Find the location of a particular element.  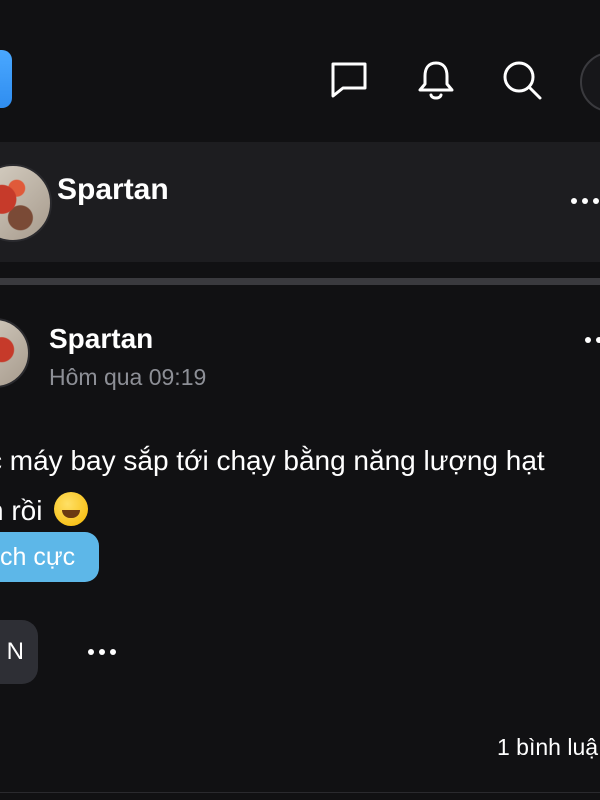

post-author-avatar is located at coordinates (15, 353).